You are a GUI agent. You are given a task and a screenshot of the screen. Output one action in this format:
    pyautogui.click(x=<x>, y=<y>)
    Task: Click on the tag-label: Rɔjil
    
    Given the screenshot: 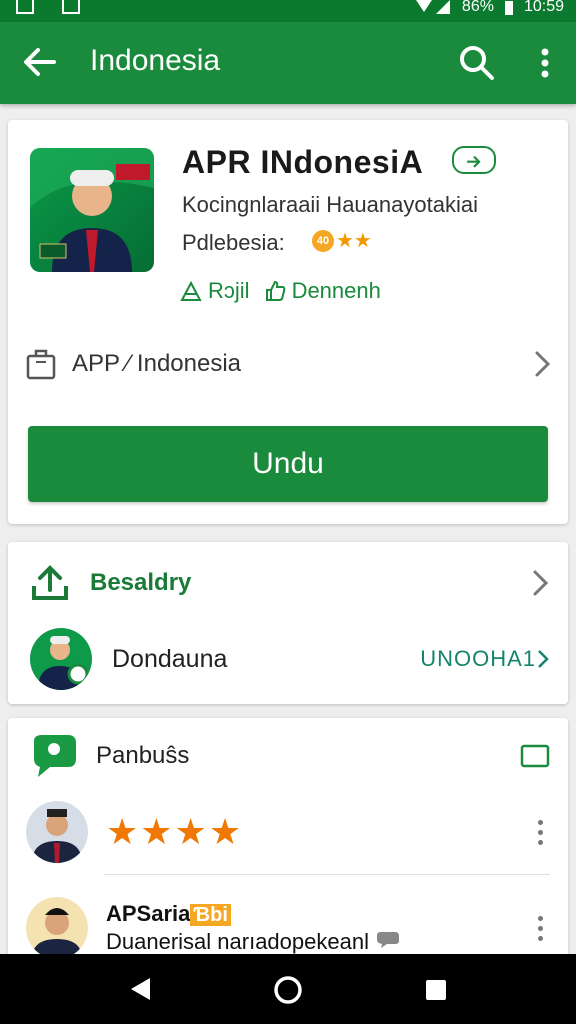 What is the action you would take?
    pyautogui.click(x=229, y=290)
    